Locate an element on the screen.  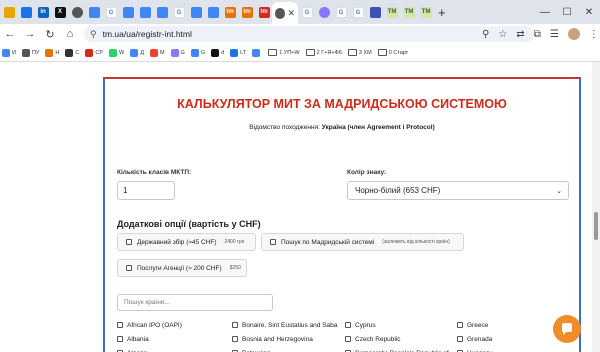
tab-19: G is located at coordinates (341, 12).